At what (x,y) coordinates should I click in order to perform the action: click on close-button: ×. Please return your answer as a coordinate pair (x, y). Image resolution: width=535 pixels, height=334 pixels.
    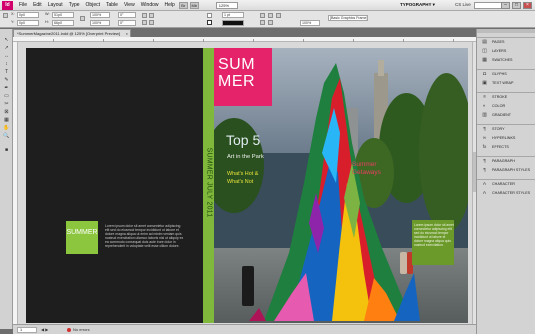
    Looking at the image, I should click on (527, 5).